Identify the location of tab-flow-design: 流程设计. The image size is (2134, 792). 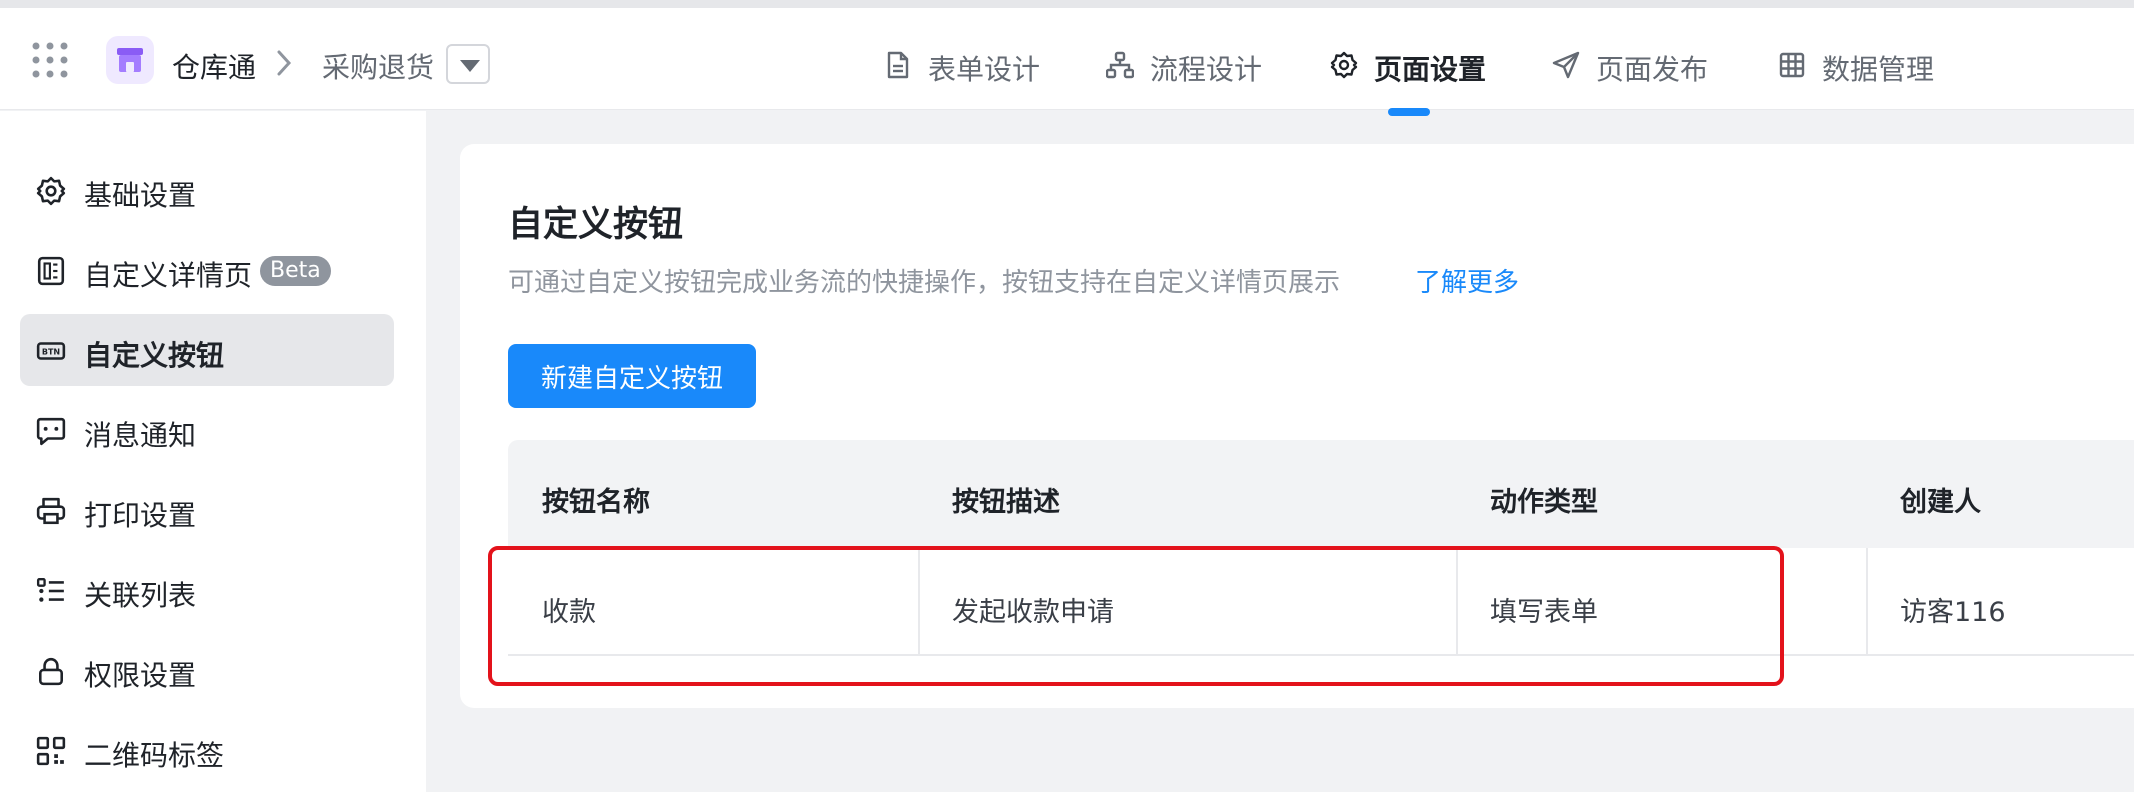
(1186, 66).